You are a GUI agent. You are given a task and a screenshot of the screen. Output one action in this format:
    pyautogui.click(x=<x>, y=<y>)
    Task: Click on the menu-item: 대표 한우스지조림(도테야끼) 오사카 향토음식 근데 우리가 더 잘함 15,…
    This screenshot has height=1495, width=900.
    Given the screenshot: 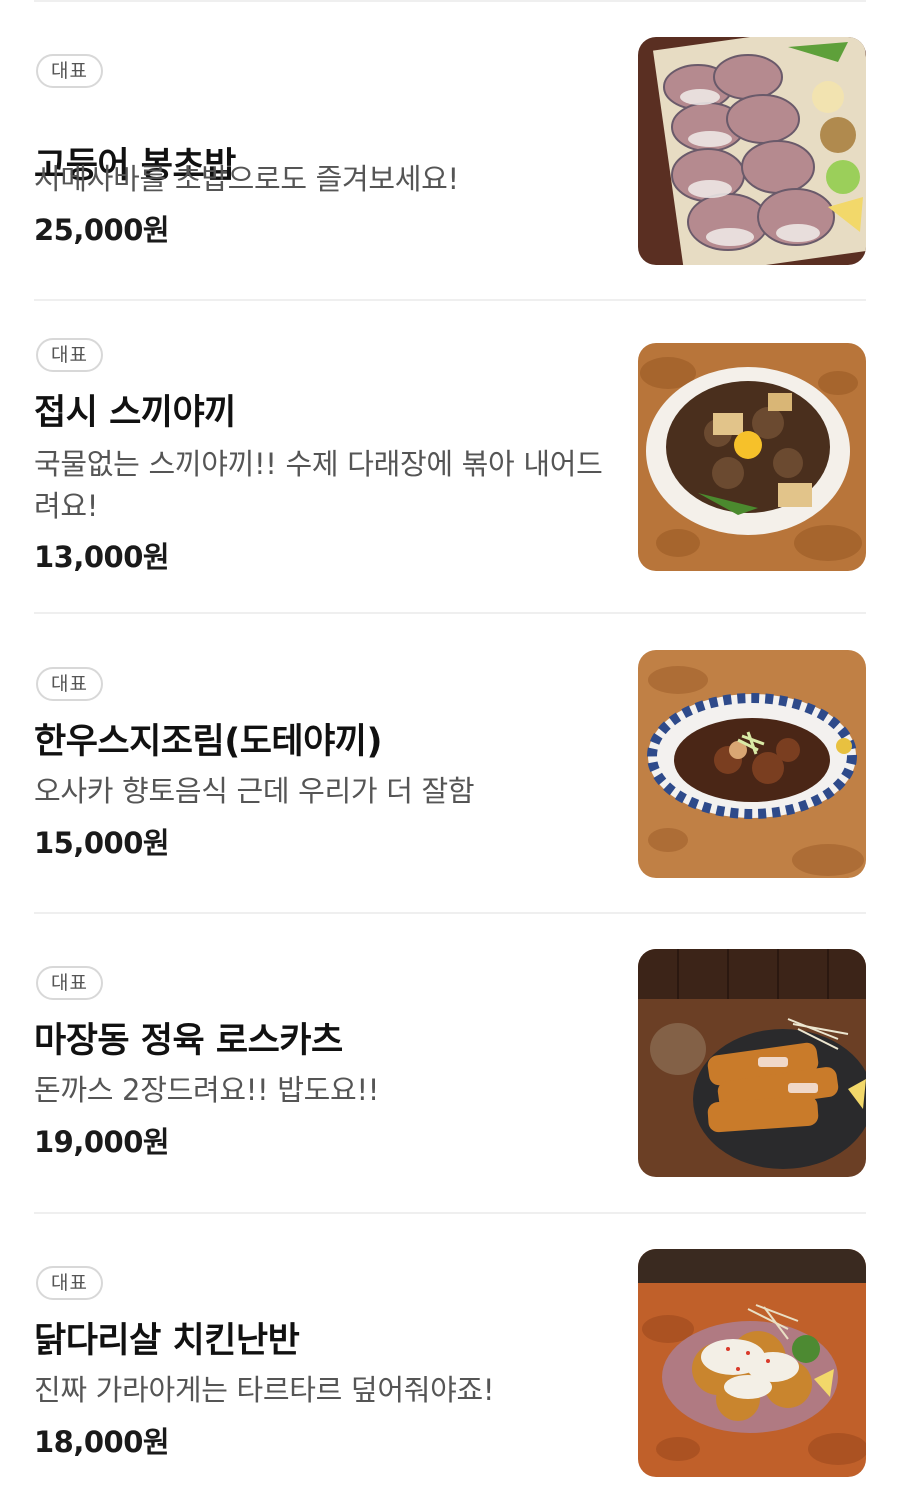 What is the action you would take?
    pyautogui.click(x=450, y=764)
    